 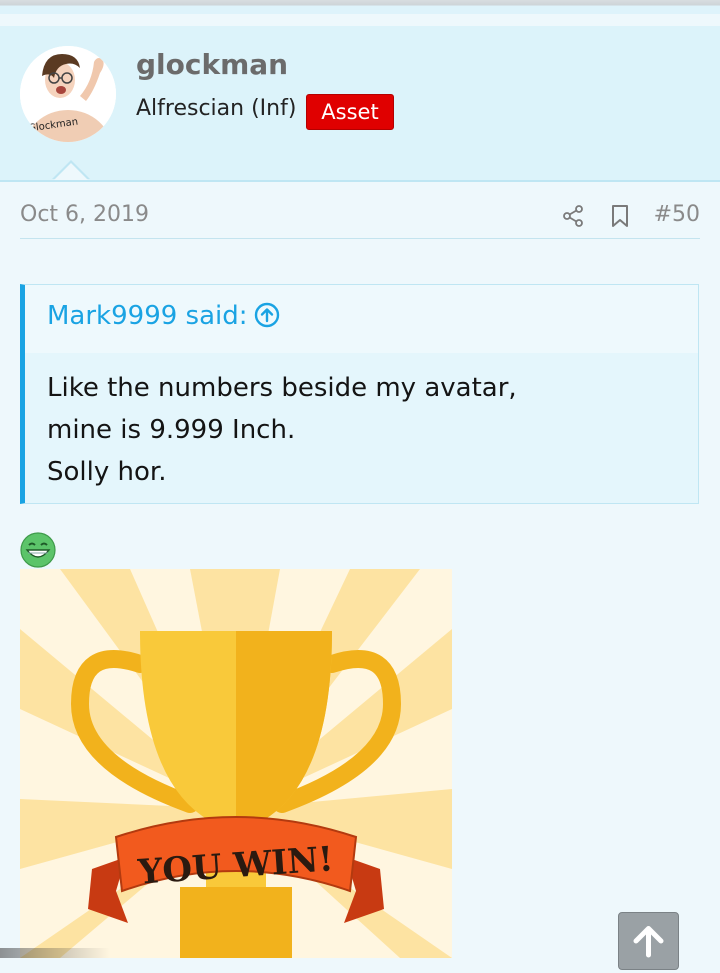 I want to click on quote-line: Solly hor., so click(x=107, y=472).